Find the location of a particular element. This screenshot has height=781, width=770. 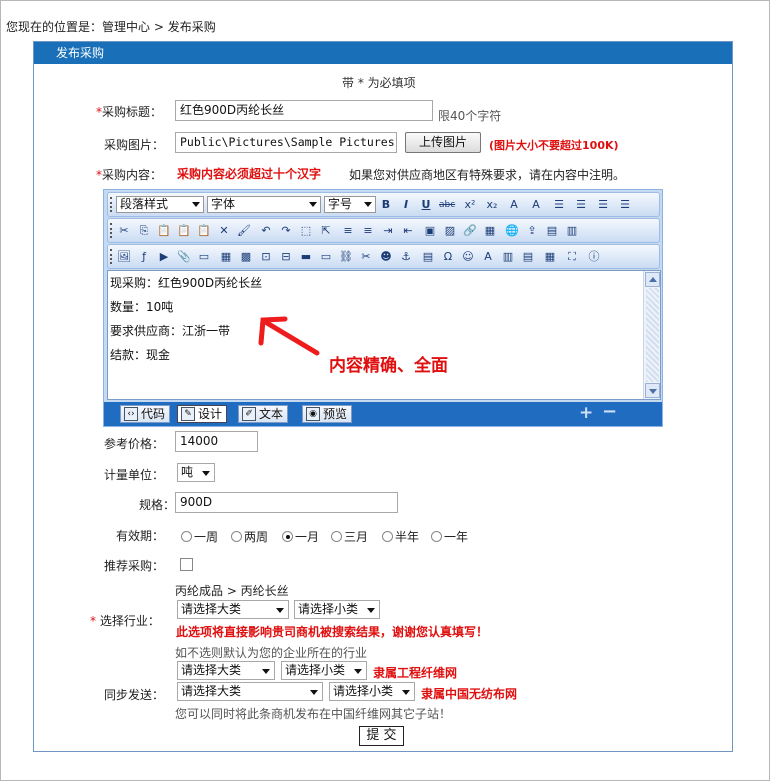

align-justify-icon: ☰ is located at coordinates (625, 205).